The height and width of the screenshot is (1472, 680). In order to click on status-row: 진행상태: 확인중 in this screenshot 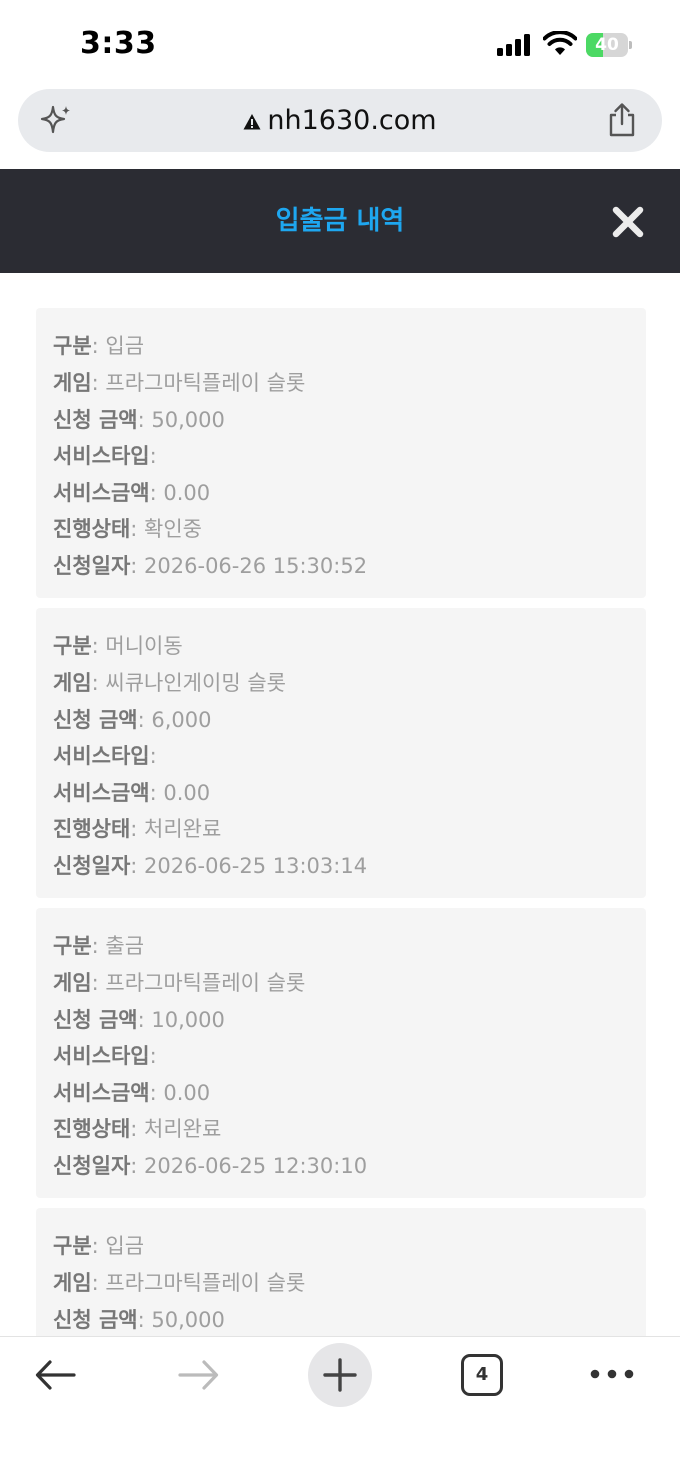, I will do `click(128, 529)`.